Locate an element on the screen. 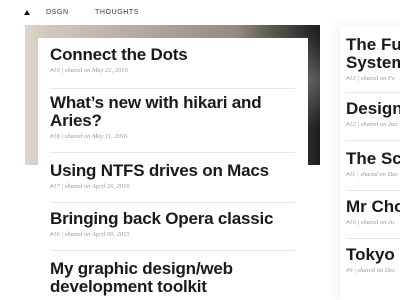 The image size is (400, 300). sidebar-article-meta: #9 | shared on Dec is located at coordinates (373, 270).